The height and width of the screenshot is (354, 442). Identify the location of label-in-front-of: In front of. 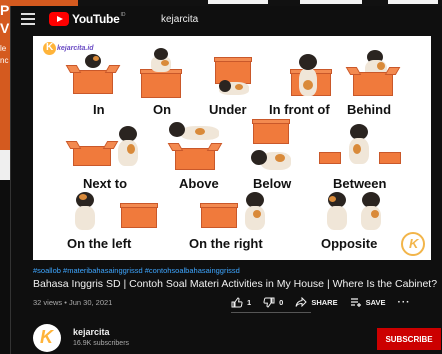
(299, 109).